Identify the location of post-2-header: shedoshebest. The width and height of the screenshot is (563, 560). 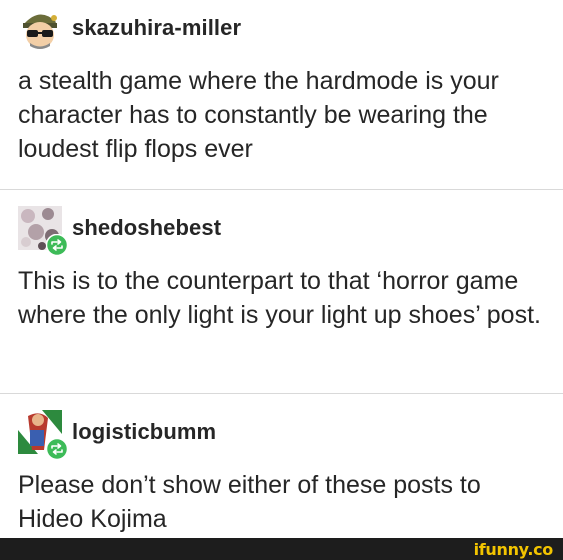
(119, 231).